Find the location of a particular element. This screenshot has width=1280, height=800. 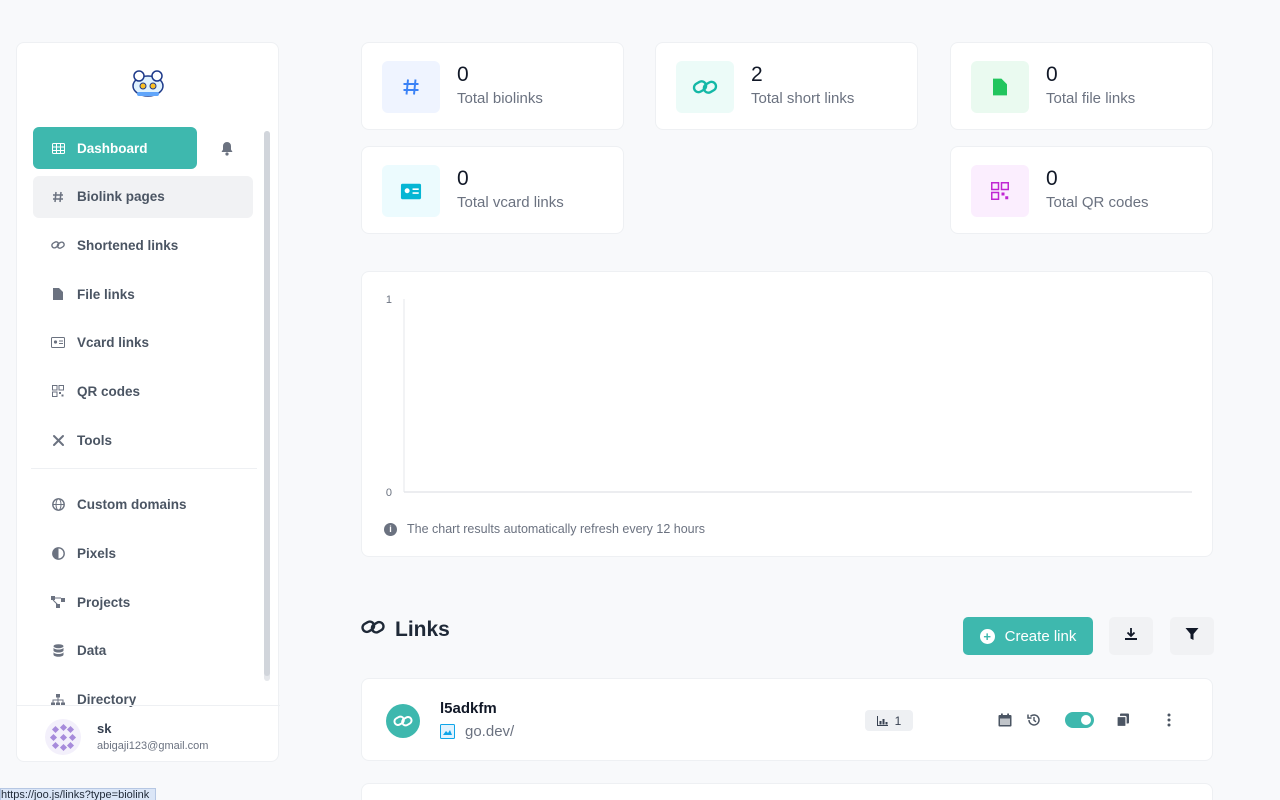

plus-icon: + is located at coordinates (987, 636).